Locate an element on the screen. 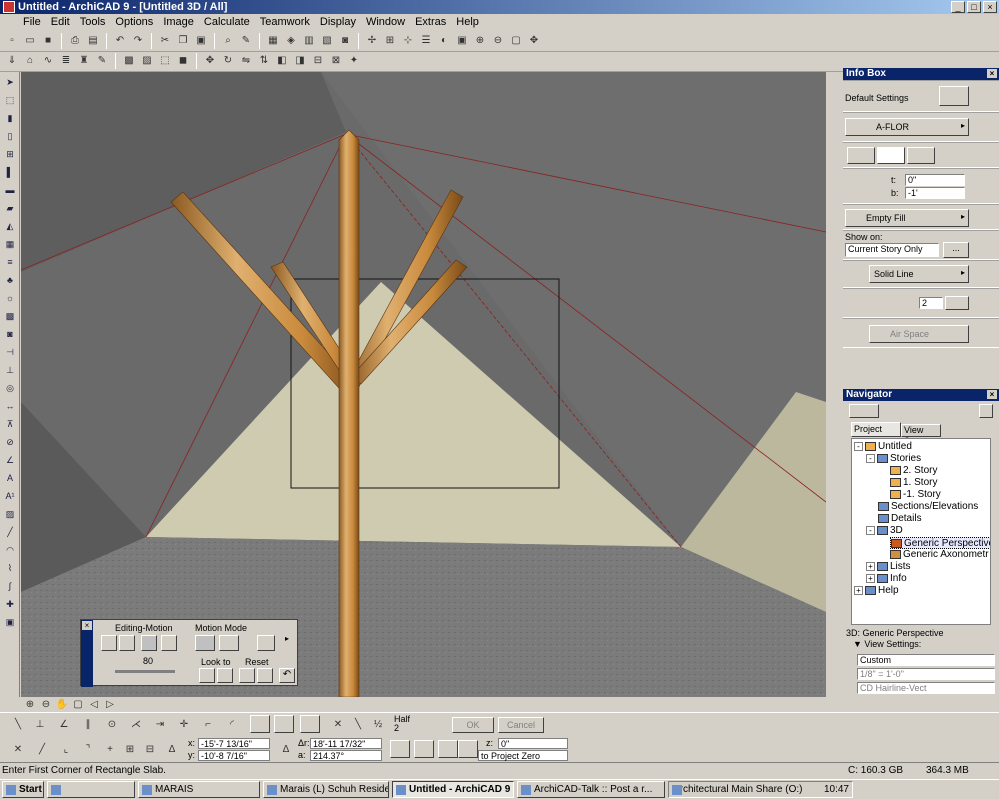 This screenshot has width=999, height=799. start-button: Start is located at coordinates (23, 789).